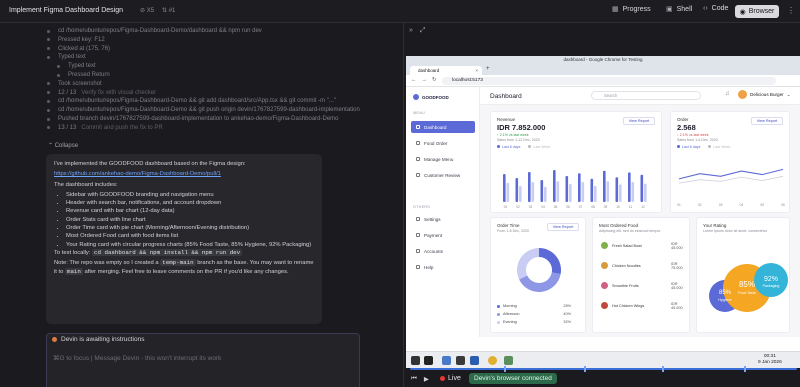 The height and width of the screenshot is (387, 800). I want to click on log-line: Typed text, so click(76, 66).